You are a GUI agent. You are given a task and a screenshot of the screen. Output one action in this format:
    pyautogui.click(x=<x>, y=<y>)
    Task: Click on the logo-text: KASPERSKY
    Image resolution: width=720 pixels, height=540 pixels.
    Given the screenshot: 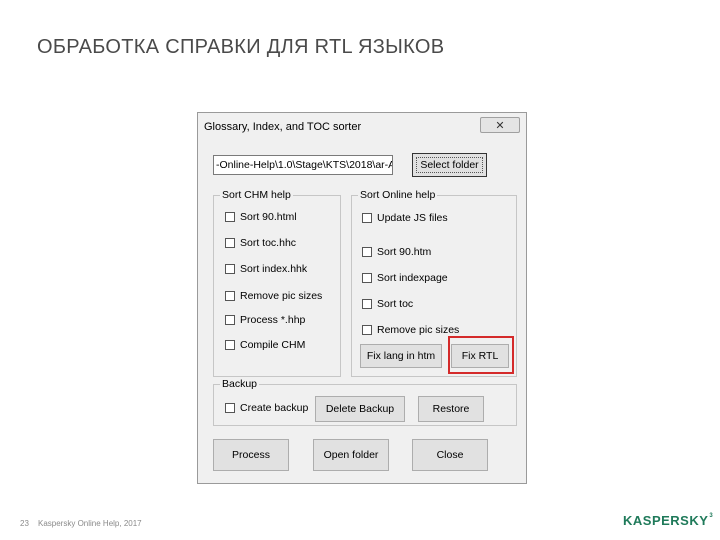 What is the action you would take?
    pyautogui.click(x=666, y=520)
    